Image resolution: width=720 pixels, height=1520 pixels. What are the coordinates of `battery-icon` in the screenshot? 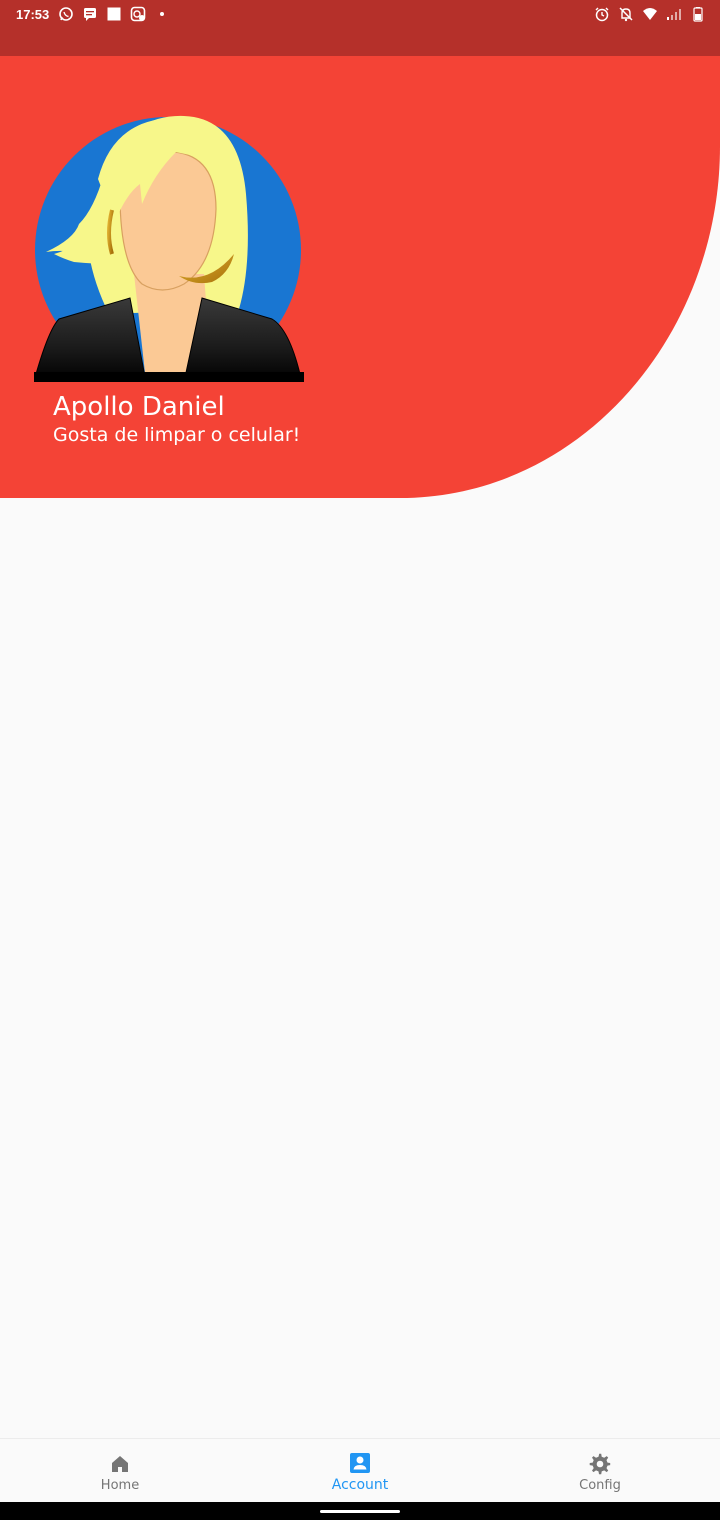 It's located at (698, 14).